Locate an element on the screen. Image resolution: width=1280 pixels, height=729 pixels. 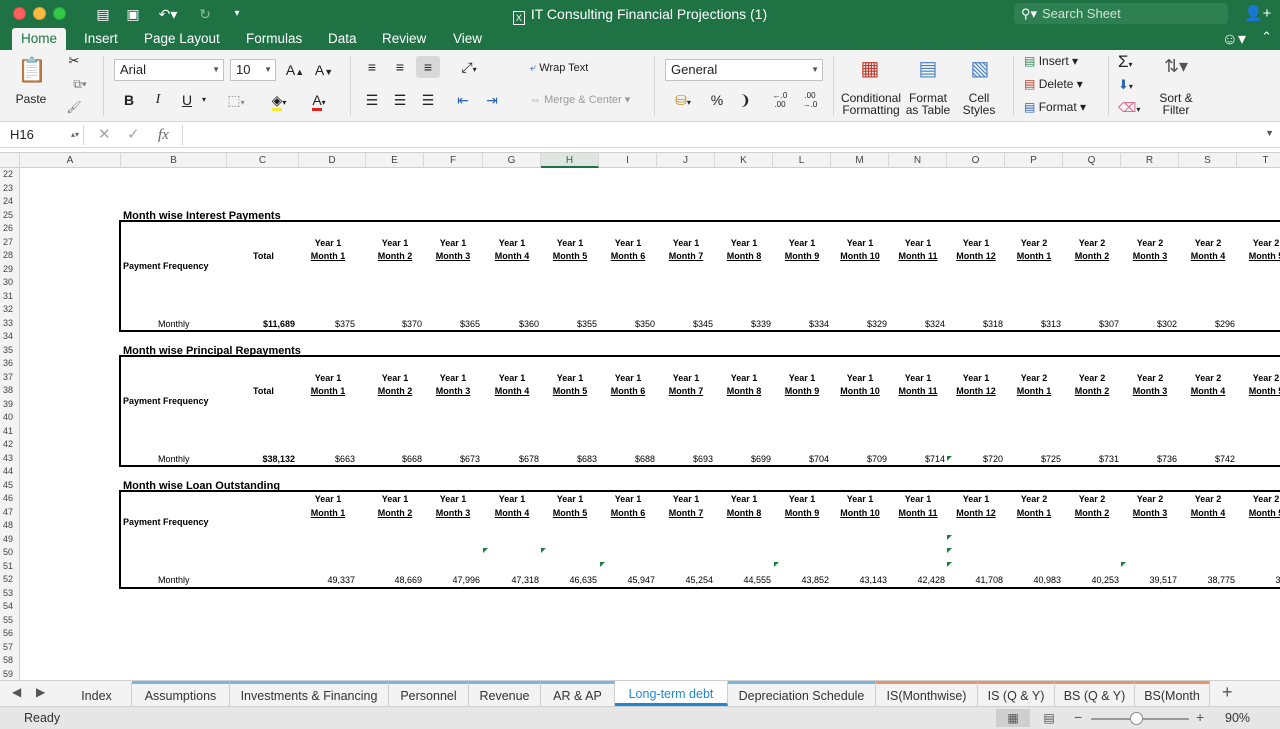
row-header-58: 58 is located at coordinates (9, 660).